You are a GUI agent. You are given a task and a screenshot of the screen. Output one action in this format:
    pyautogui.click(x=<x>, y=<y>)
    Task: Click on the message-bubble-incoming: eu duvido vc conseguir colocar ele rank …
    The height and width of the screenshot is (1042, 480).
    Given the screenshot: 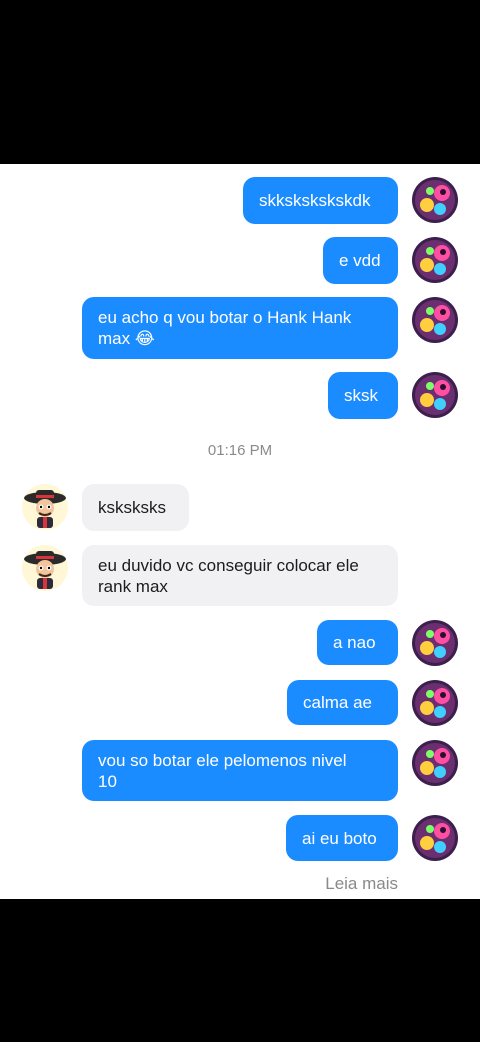 What is the action you would take?
    pyautogui.click(x=240, y=575)
    